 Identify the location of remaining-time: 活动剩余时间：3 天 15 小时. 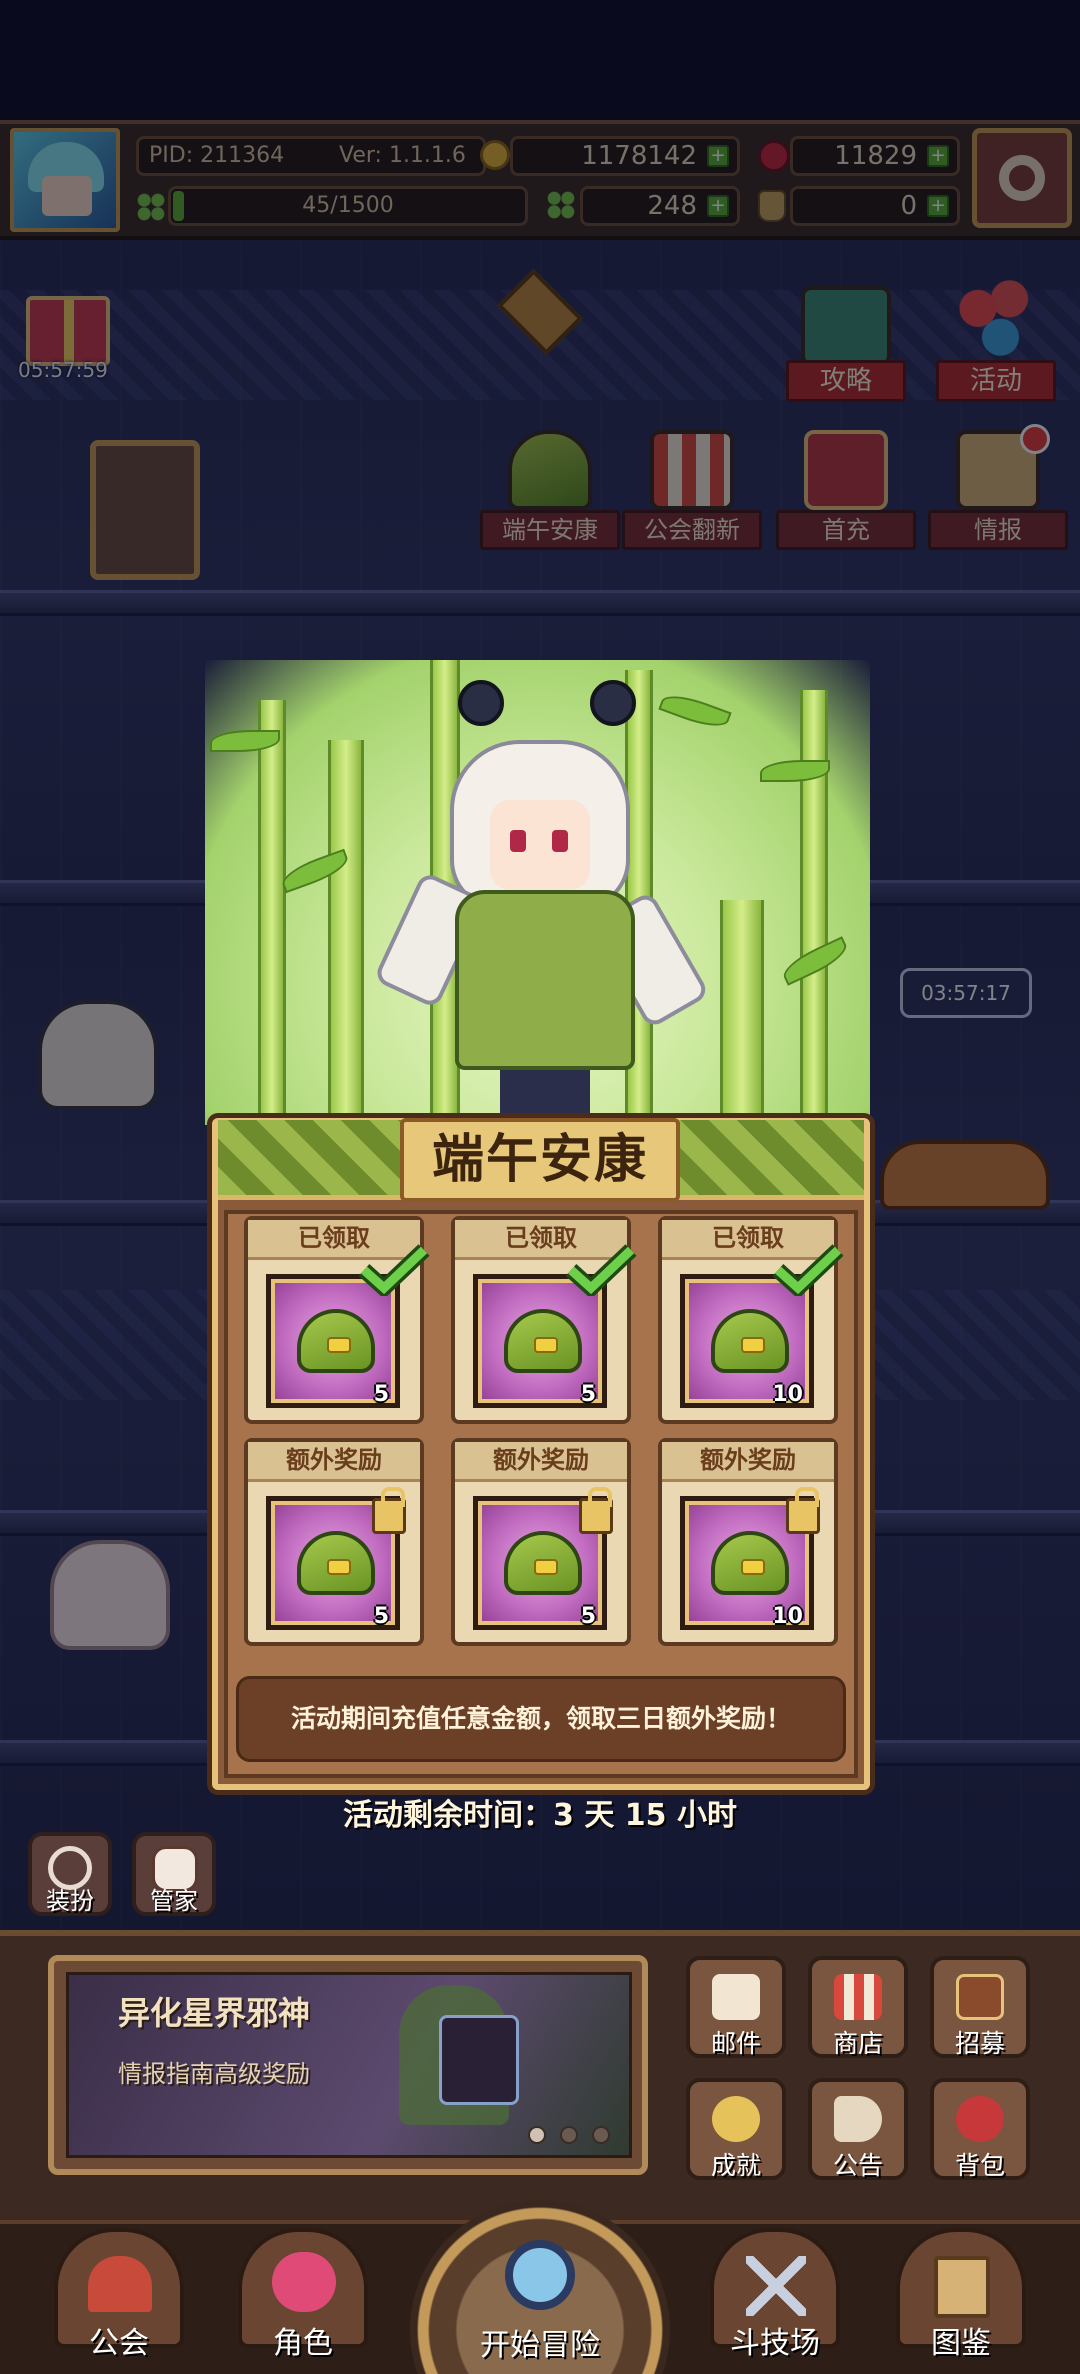
(540, 1815).